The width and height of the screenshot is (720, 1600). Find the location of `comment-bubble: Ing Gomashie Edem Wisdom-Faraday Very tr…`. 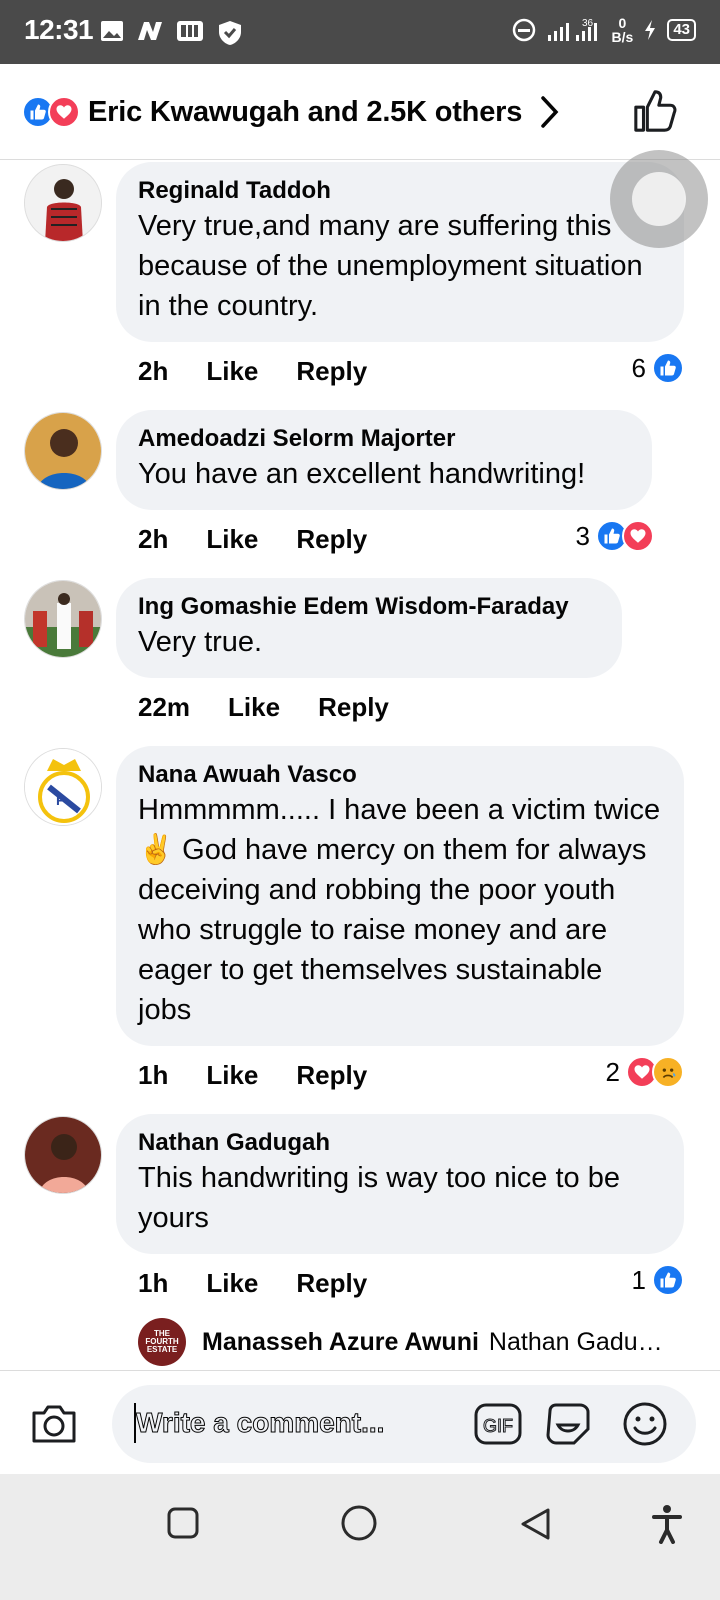

comment-bubble: Ing Gomashie Edem Wisdom-Faraday Very tr… is located at coordinates (369, 628).